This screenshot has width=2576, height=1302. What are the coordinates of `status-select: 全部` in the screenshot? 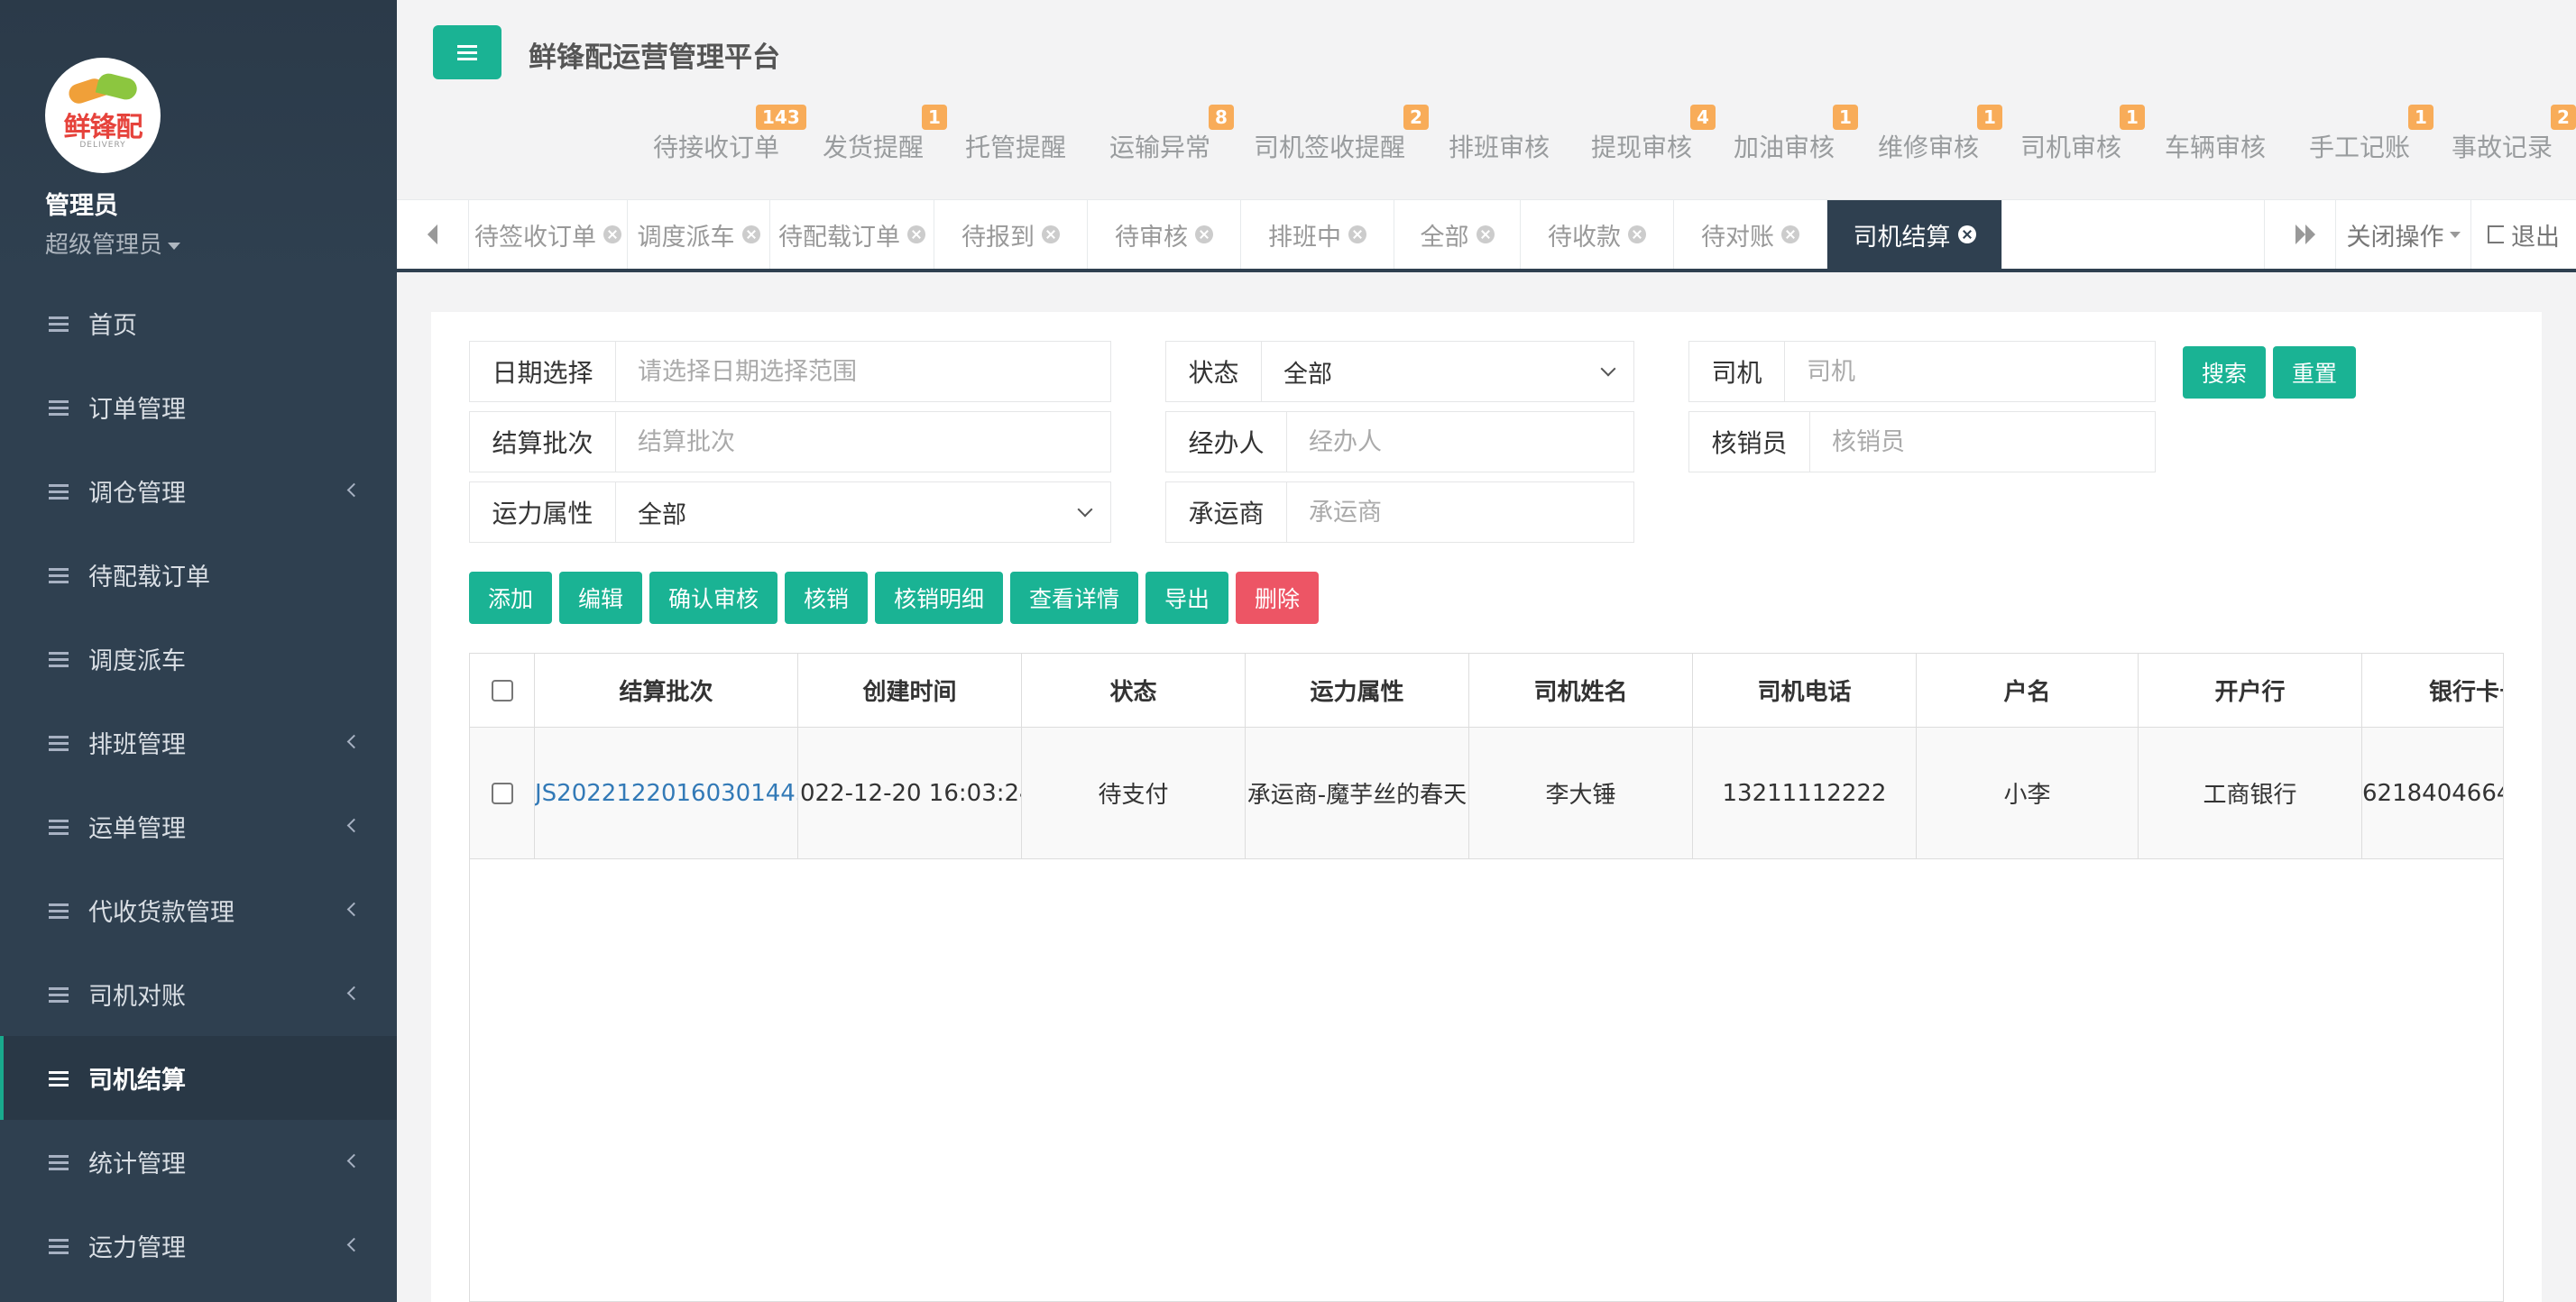 It's located at (1448, 371).